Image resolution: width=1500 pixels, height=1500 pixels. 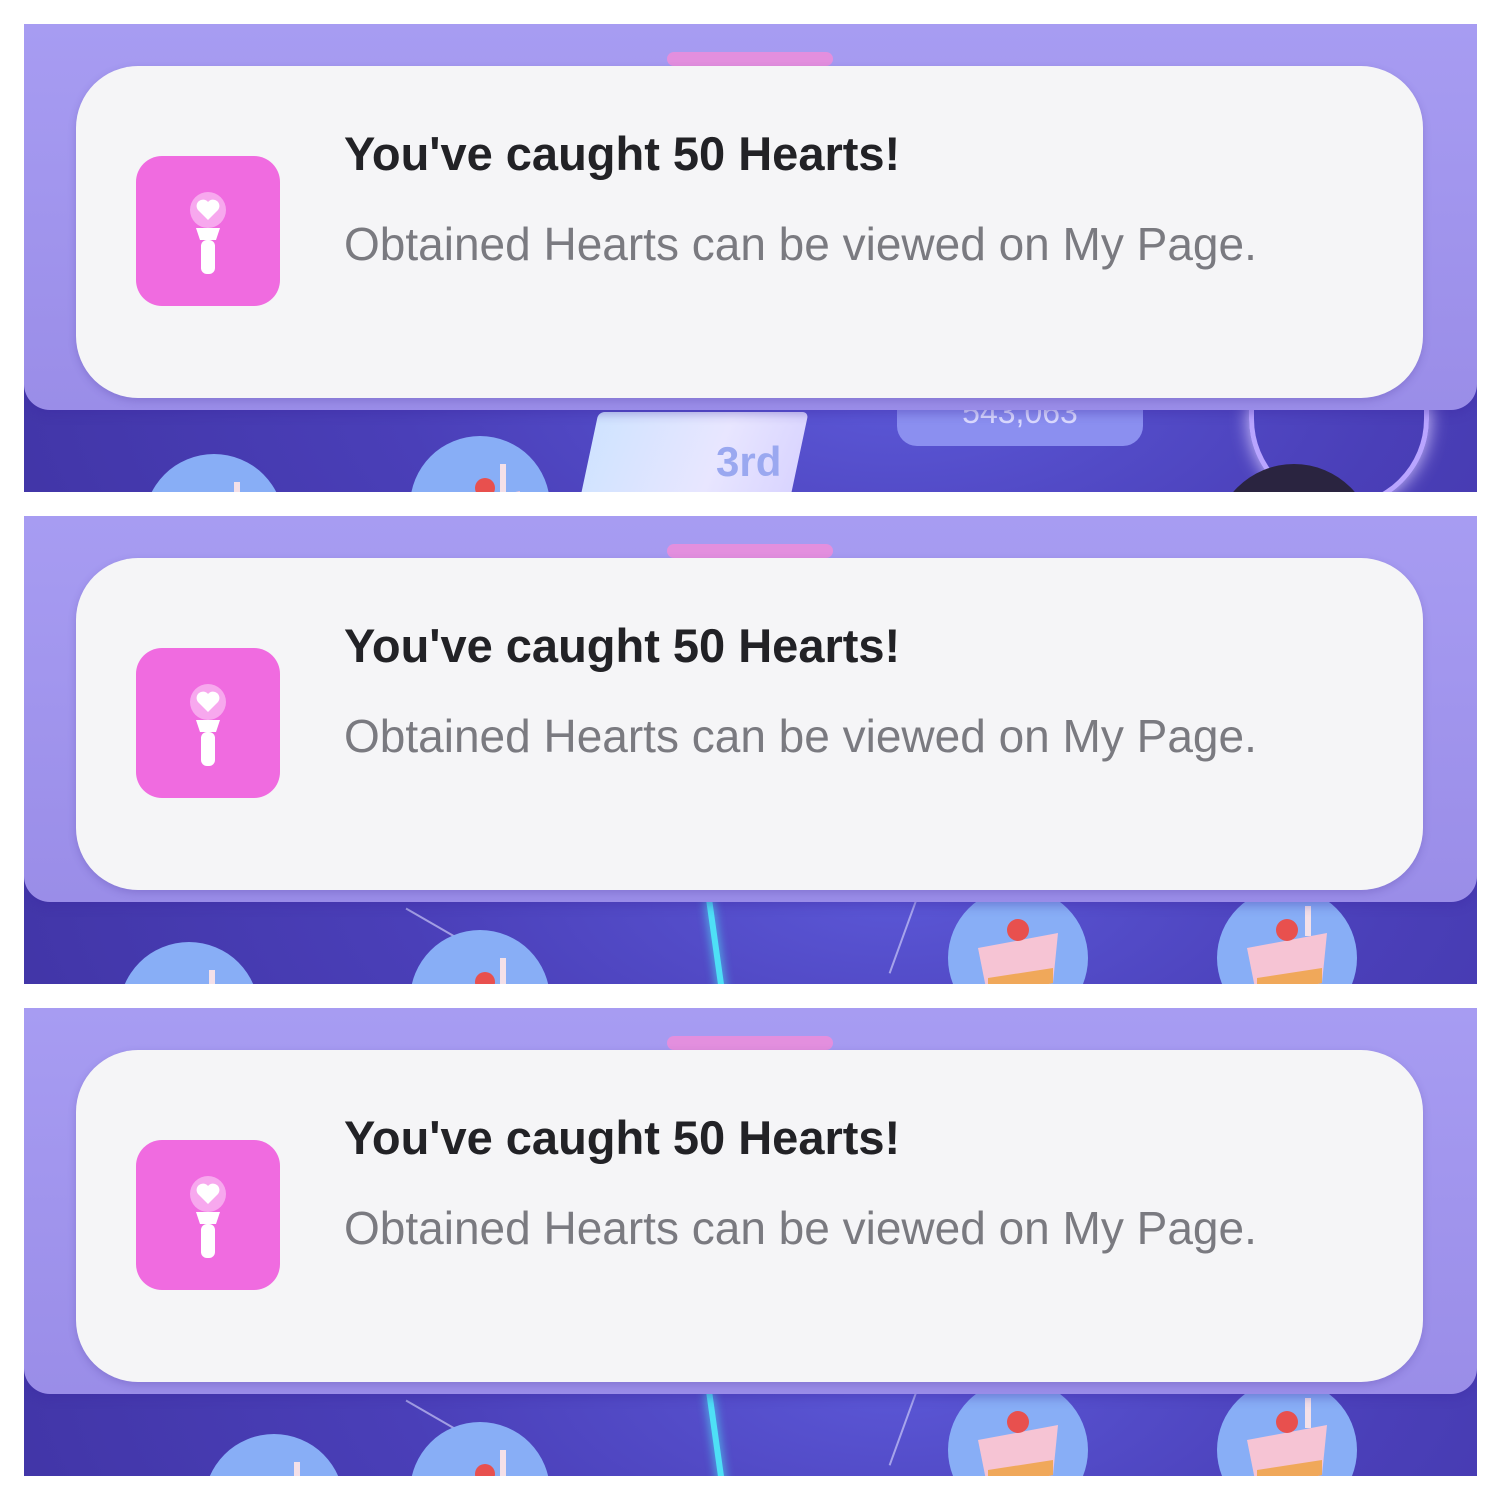 I want to click on rank-label: 3rd, so click(x=749, y=461).